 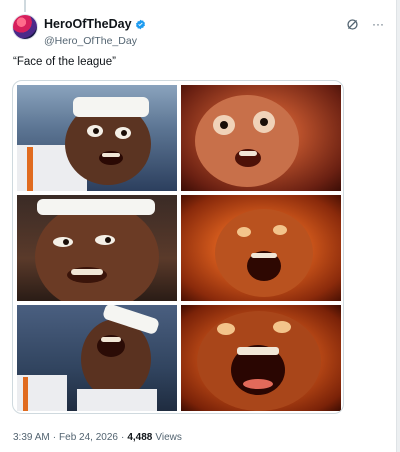 I want to click on screaming-face-fire-closeup, so click(x=261, y=358).